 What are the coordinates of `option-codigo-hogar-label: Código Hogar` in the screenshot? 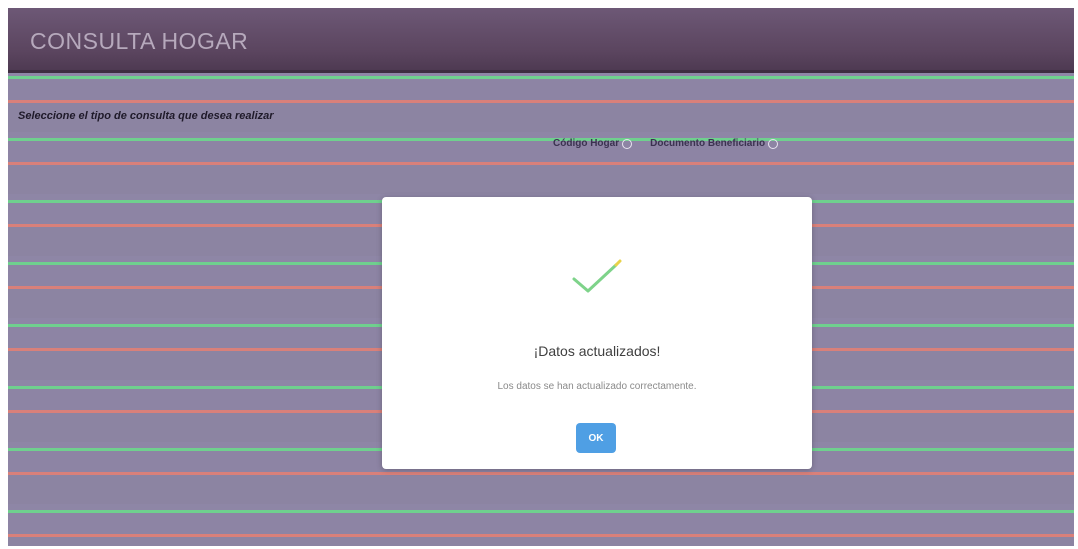 It's located at (586, 143).